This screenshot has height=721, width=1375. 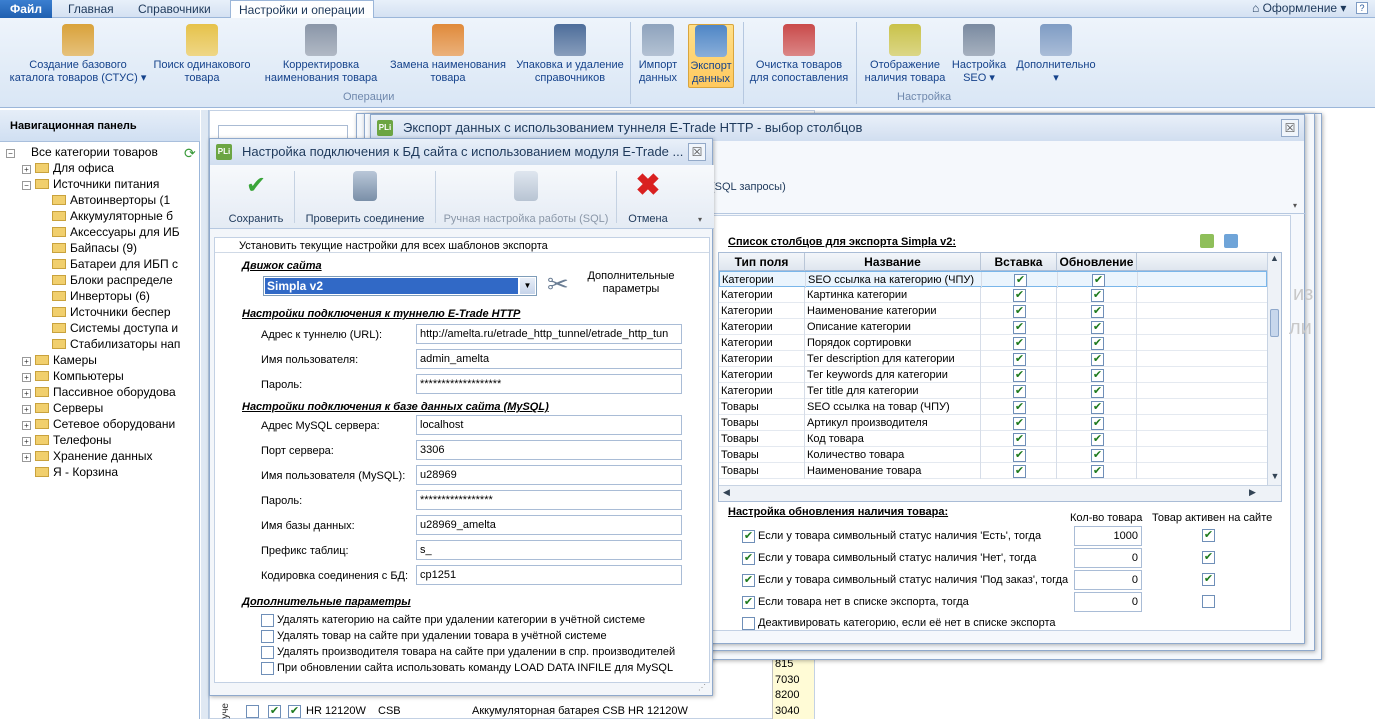 I want to click on extra-params-button: ✂ Дополнительные параметры, so click(x=612, y=285).